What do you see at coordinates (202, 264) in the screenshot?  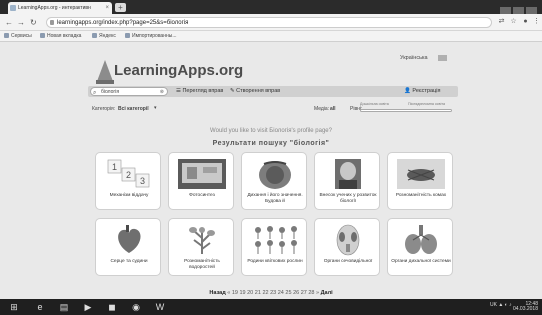 I see `card-title: Розноманітність водоростей` at bounding box center [202, 264].